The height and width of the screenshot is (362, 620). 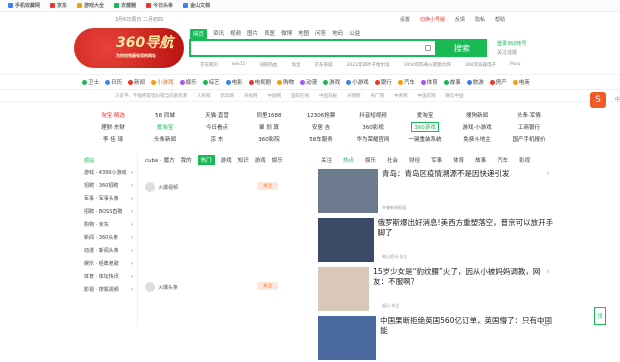 I want to click on notice-item: 中国军网, so click(x=427, y=96).